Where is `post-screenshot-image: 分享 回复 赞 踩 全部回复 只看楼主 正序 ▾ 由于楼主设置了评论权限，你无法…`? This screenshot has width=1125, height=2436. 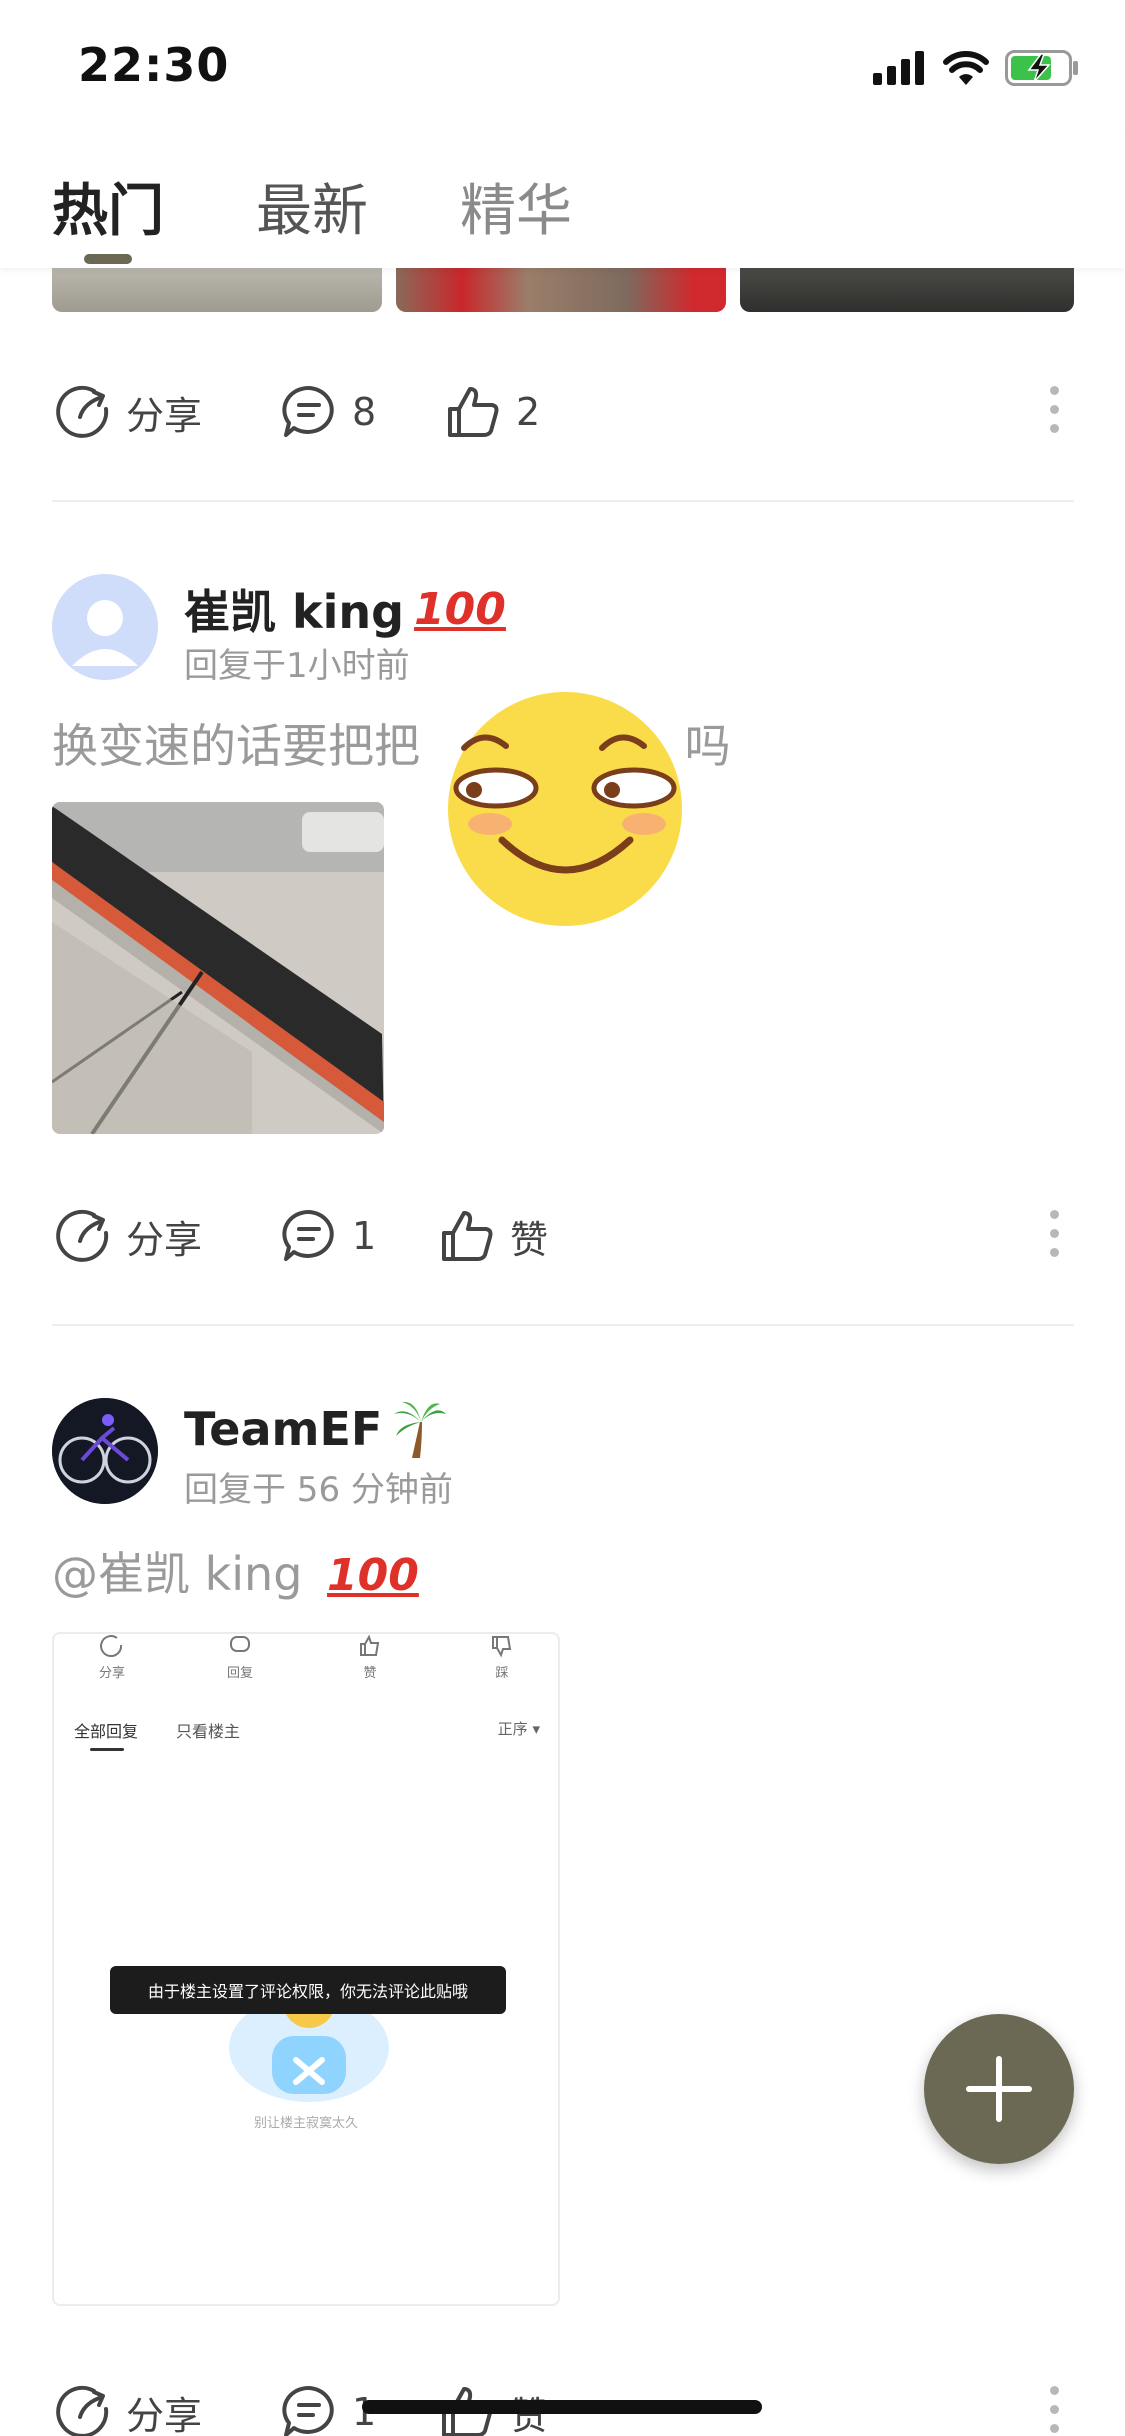 post-screenshot-image: 分享 回复 赞 踩 全部回复 只看楼主 正序 ▾ 由于楼主设置了评论权限，你无法… is located at coordinates (306, 1969).